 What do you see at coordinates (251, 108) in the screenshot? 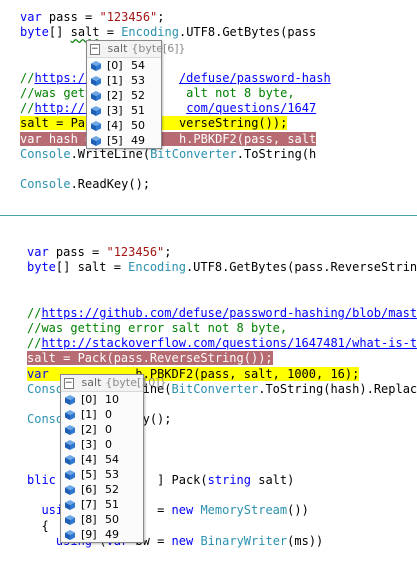
I see `code-token: com/questions/1647` at bounding box center [251, 108].